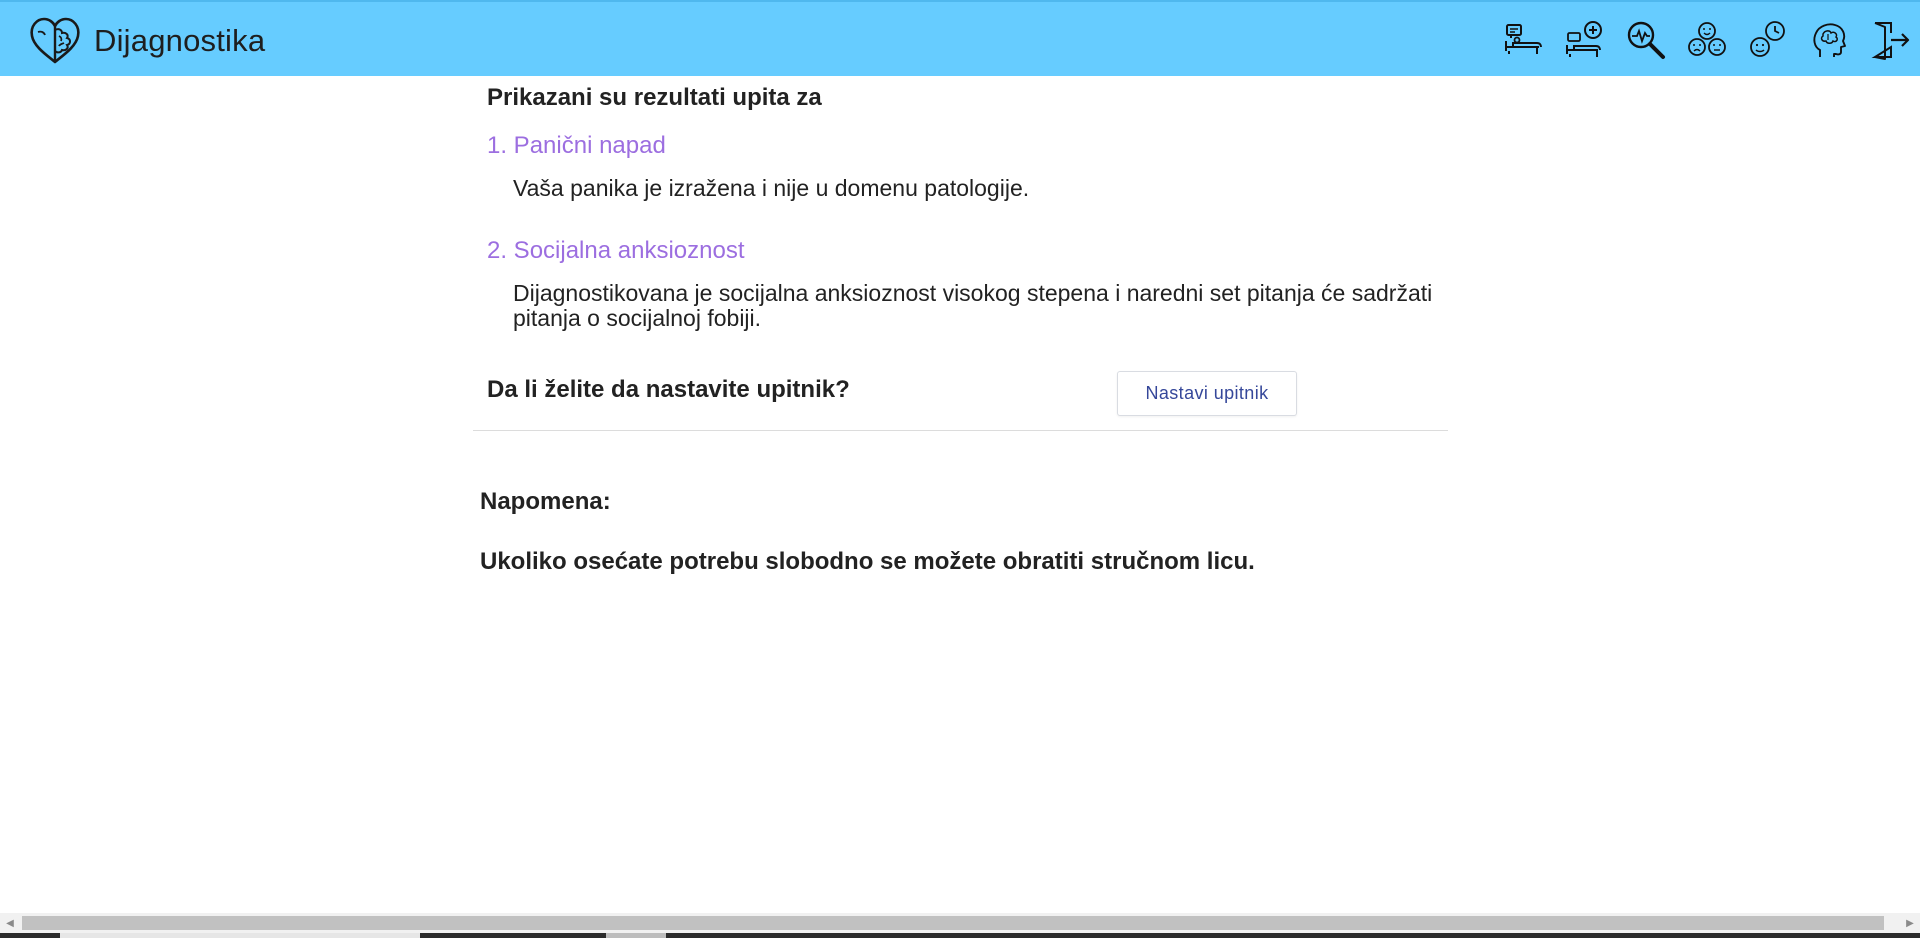  I want to click on results-heading: Prikazani su rezultati upita za, so click(654, 97).